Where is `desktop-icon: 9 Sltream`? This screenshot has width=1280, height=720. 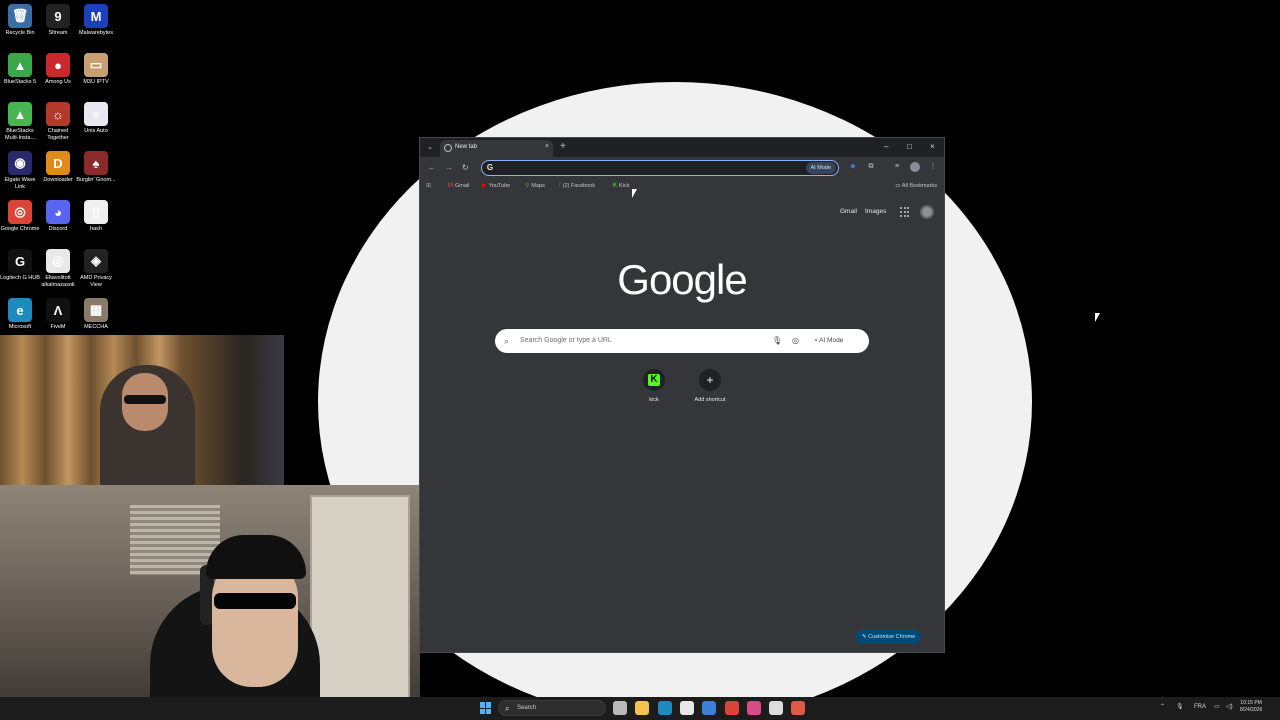 desktop-icon: 9 Sltream is located at coordinates (58, 20).